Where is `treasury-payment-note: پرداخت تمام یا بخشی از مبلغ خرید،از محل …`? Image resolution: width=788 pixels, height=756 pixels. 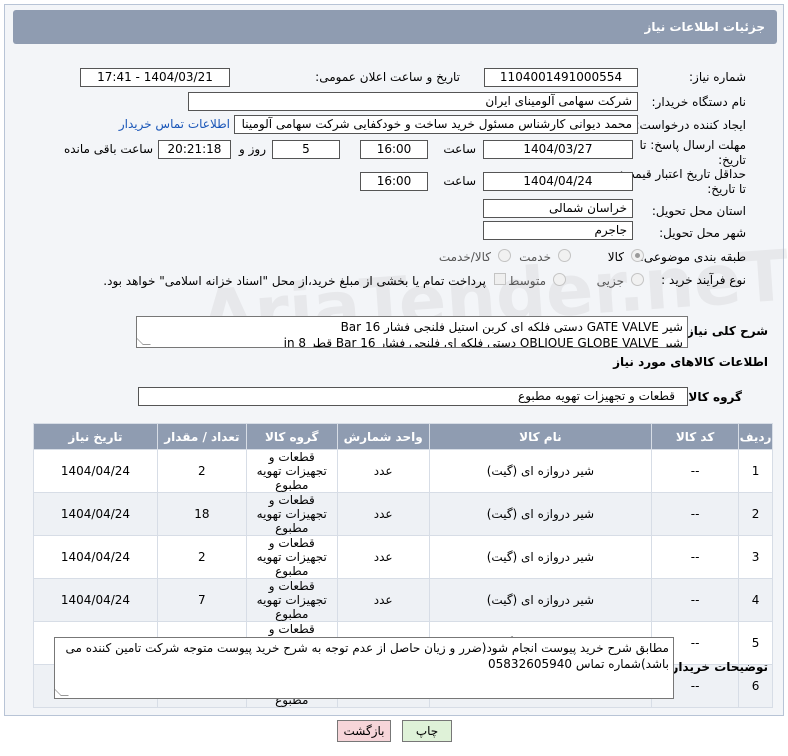 treasury-payment-note: پرداخت تمام یا بخشی از مبلغ خرید،از محل … is located at coordinates (294, 281).